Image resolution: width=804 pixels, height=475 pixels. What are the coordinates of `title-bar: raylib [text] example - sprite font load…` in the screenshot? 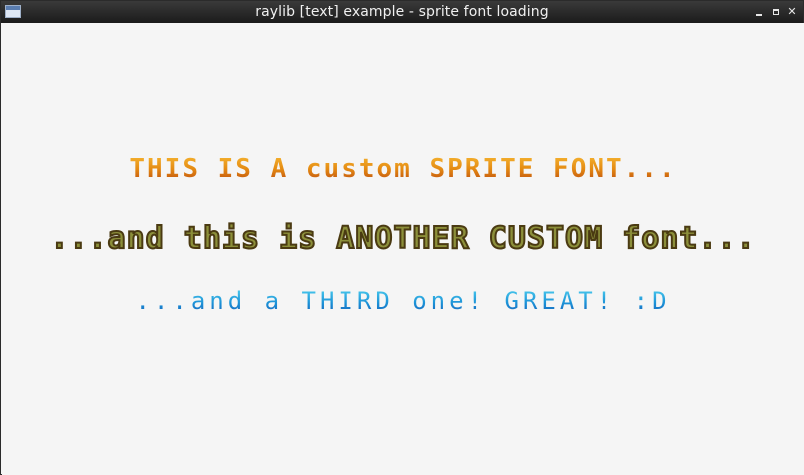 It's located at (402, 12).